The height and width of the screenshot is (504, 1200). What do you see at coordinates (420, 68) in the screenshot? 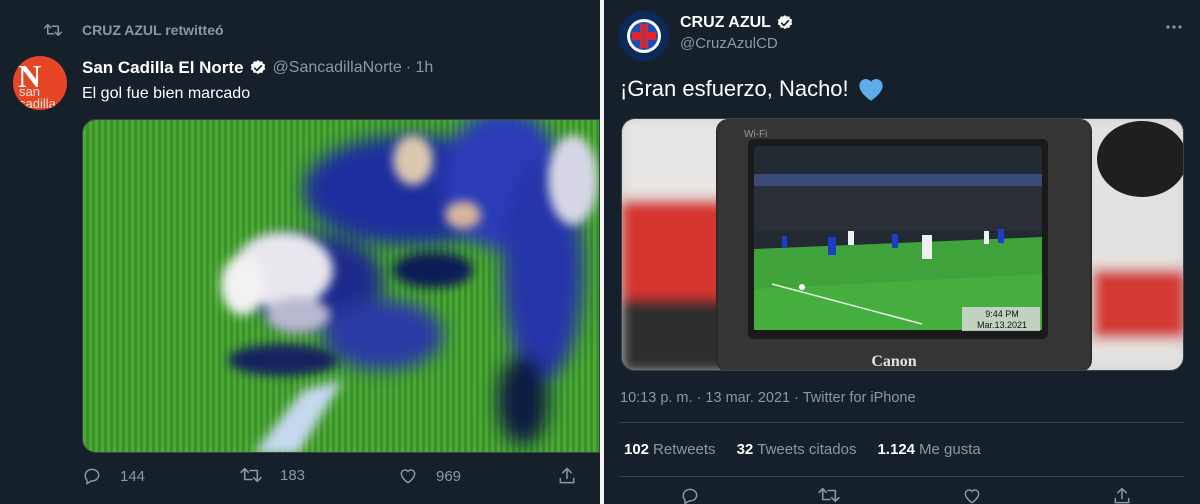
I see `tweet-time: · 1h` at bounding box center [420, 68].